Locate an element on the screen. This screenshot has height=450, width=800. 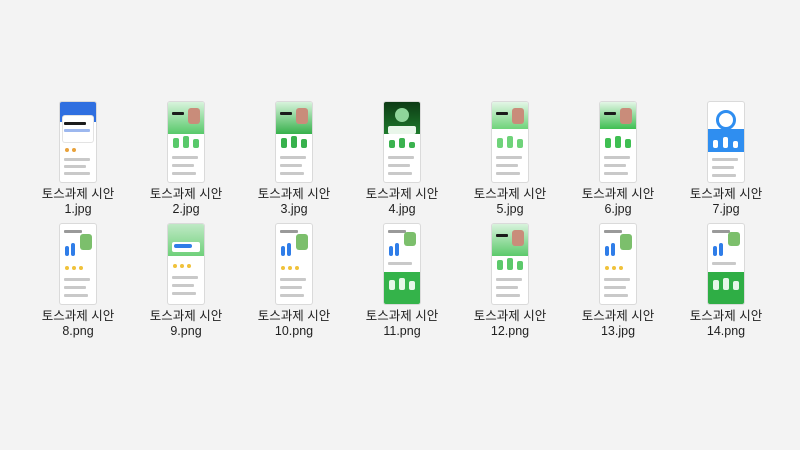
file-item: 토스과제 시안 6.jpg is located at coordinates (618, 163).